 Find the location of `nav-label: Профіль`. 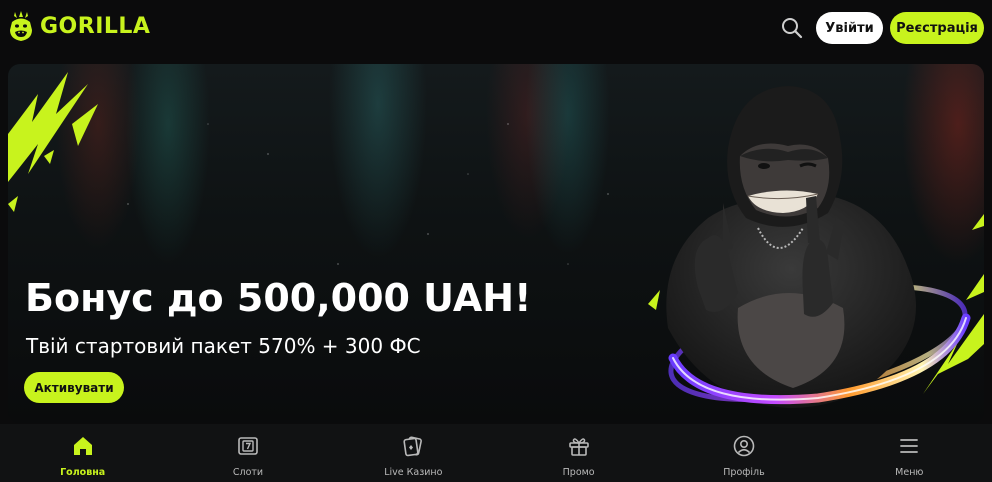

nav-label: Профіль is located at coordinates (744, 472).